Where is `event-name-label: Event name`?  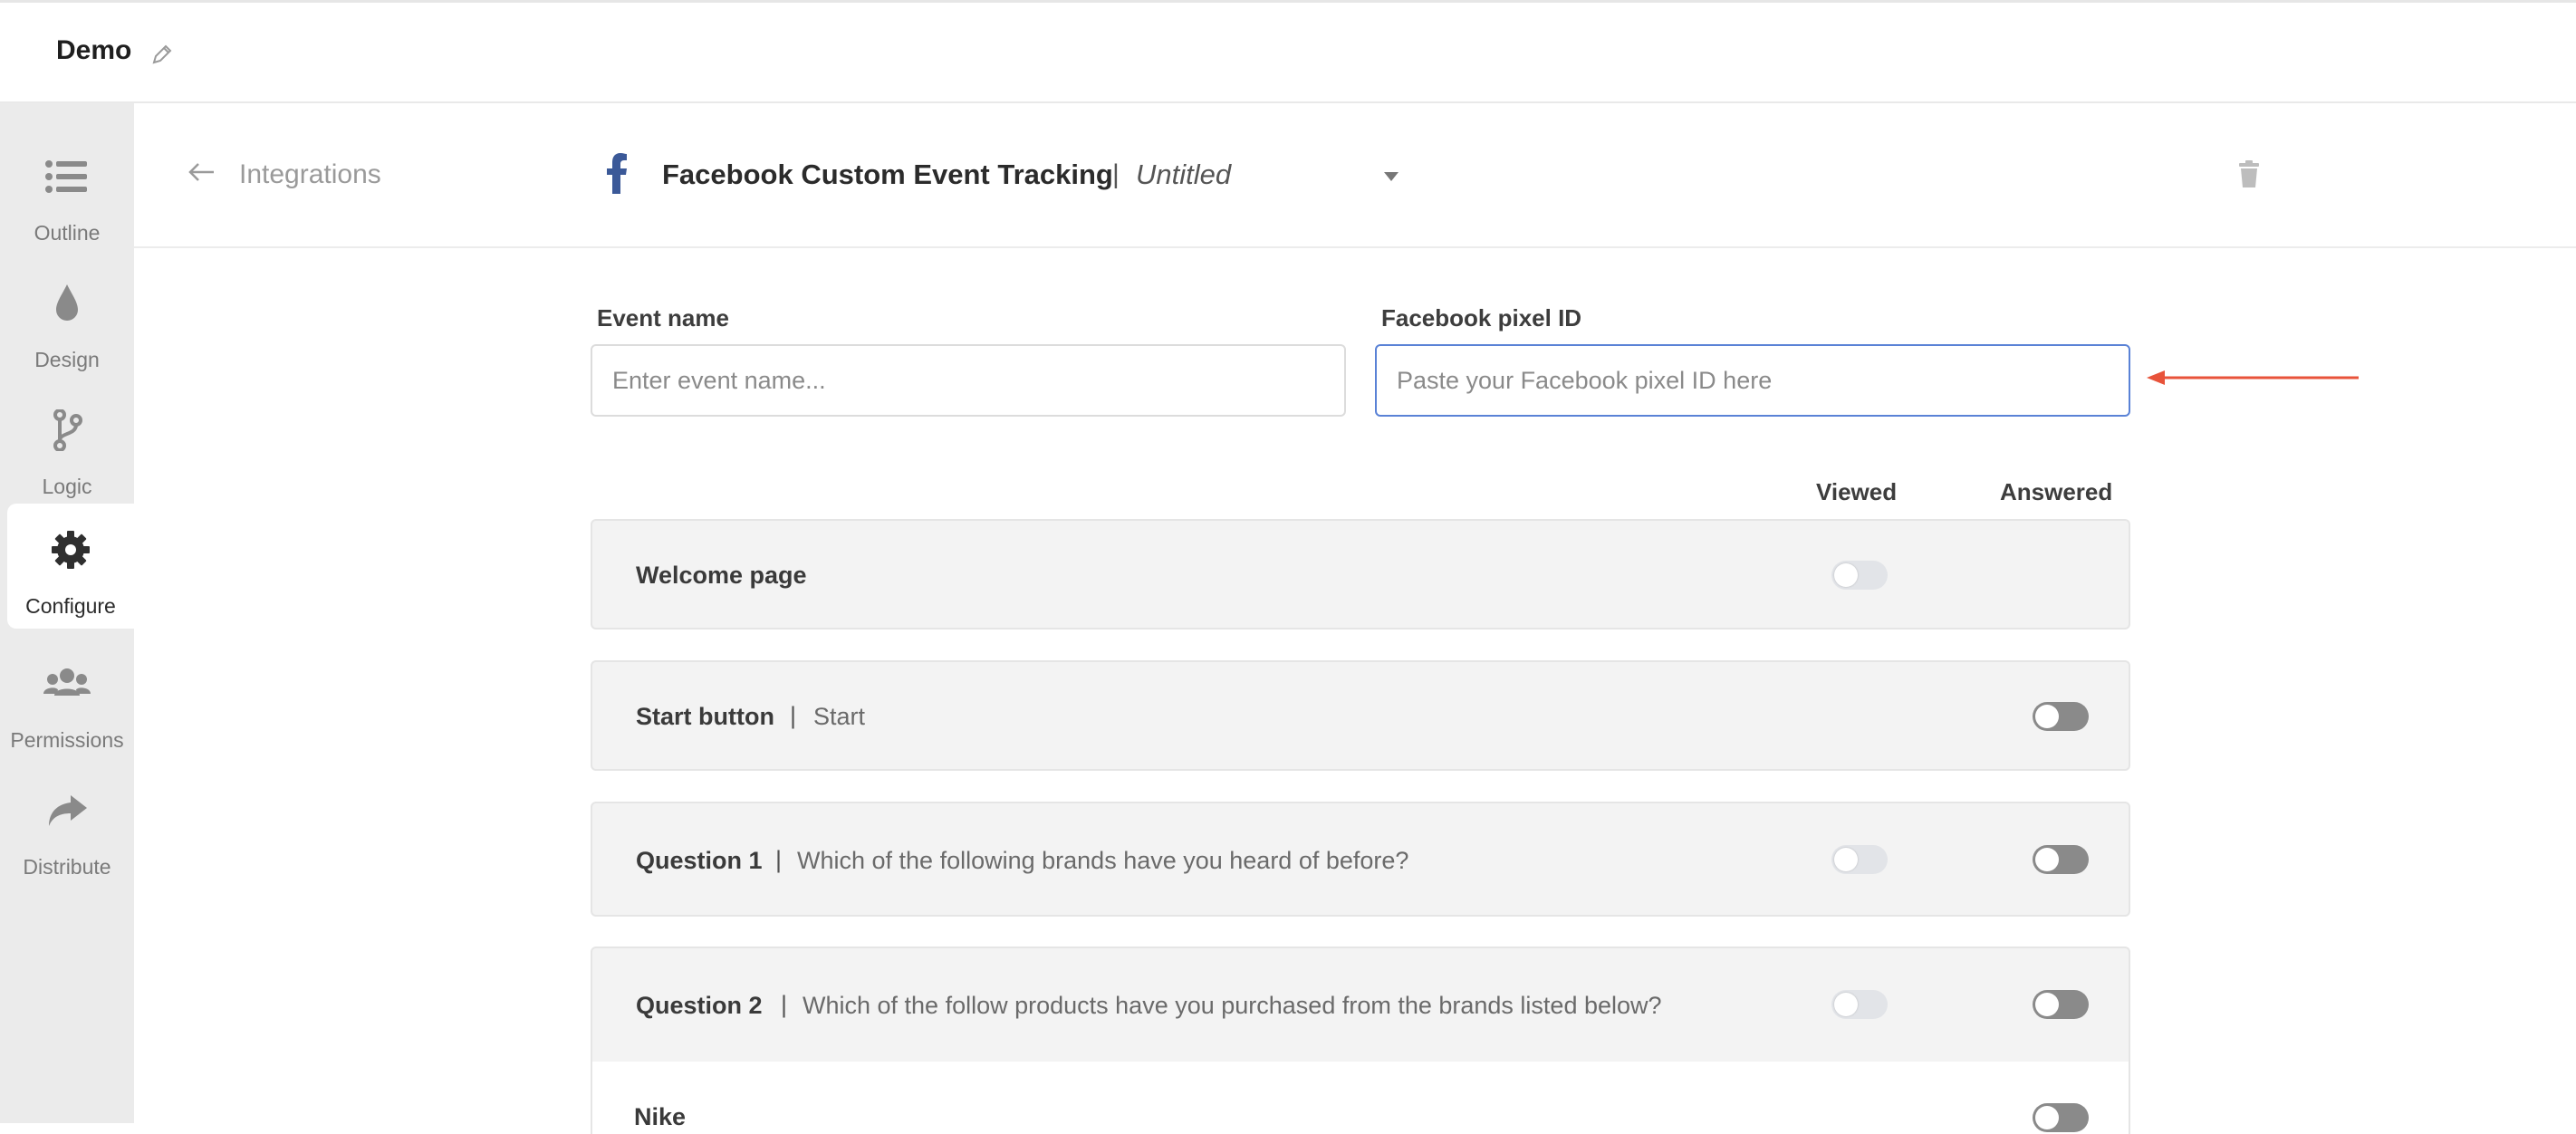
event-name-label: Event name is located at coordinates (663, 318).